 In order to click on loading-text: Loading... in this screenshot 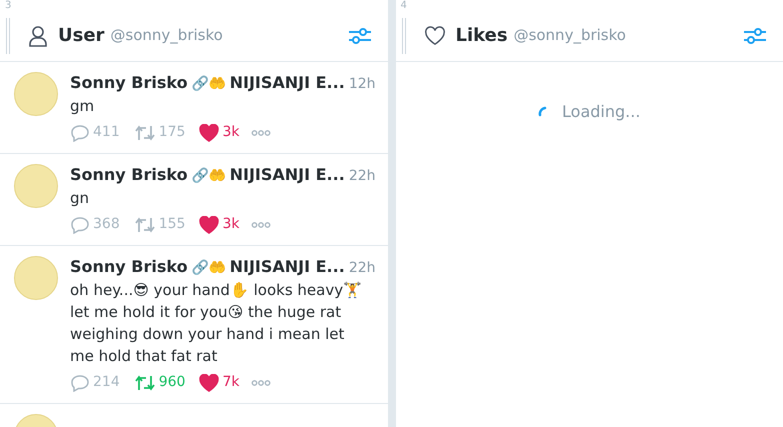, I will do `click(601, 112)`.